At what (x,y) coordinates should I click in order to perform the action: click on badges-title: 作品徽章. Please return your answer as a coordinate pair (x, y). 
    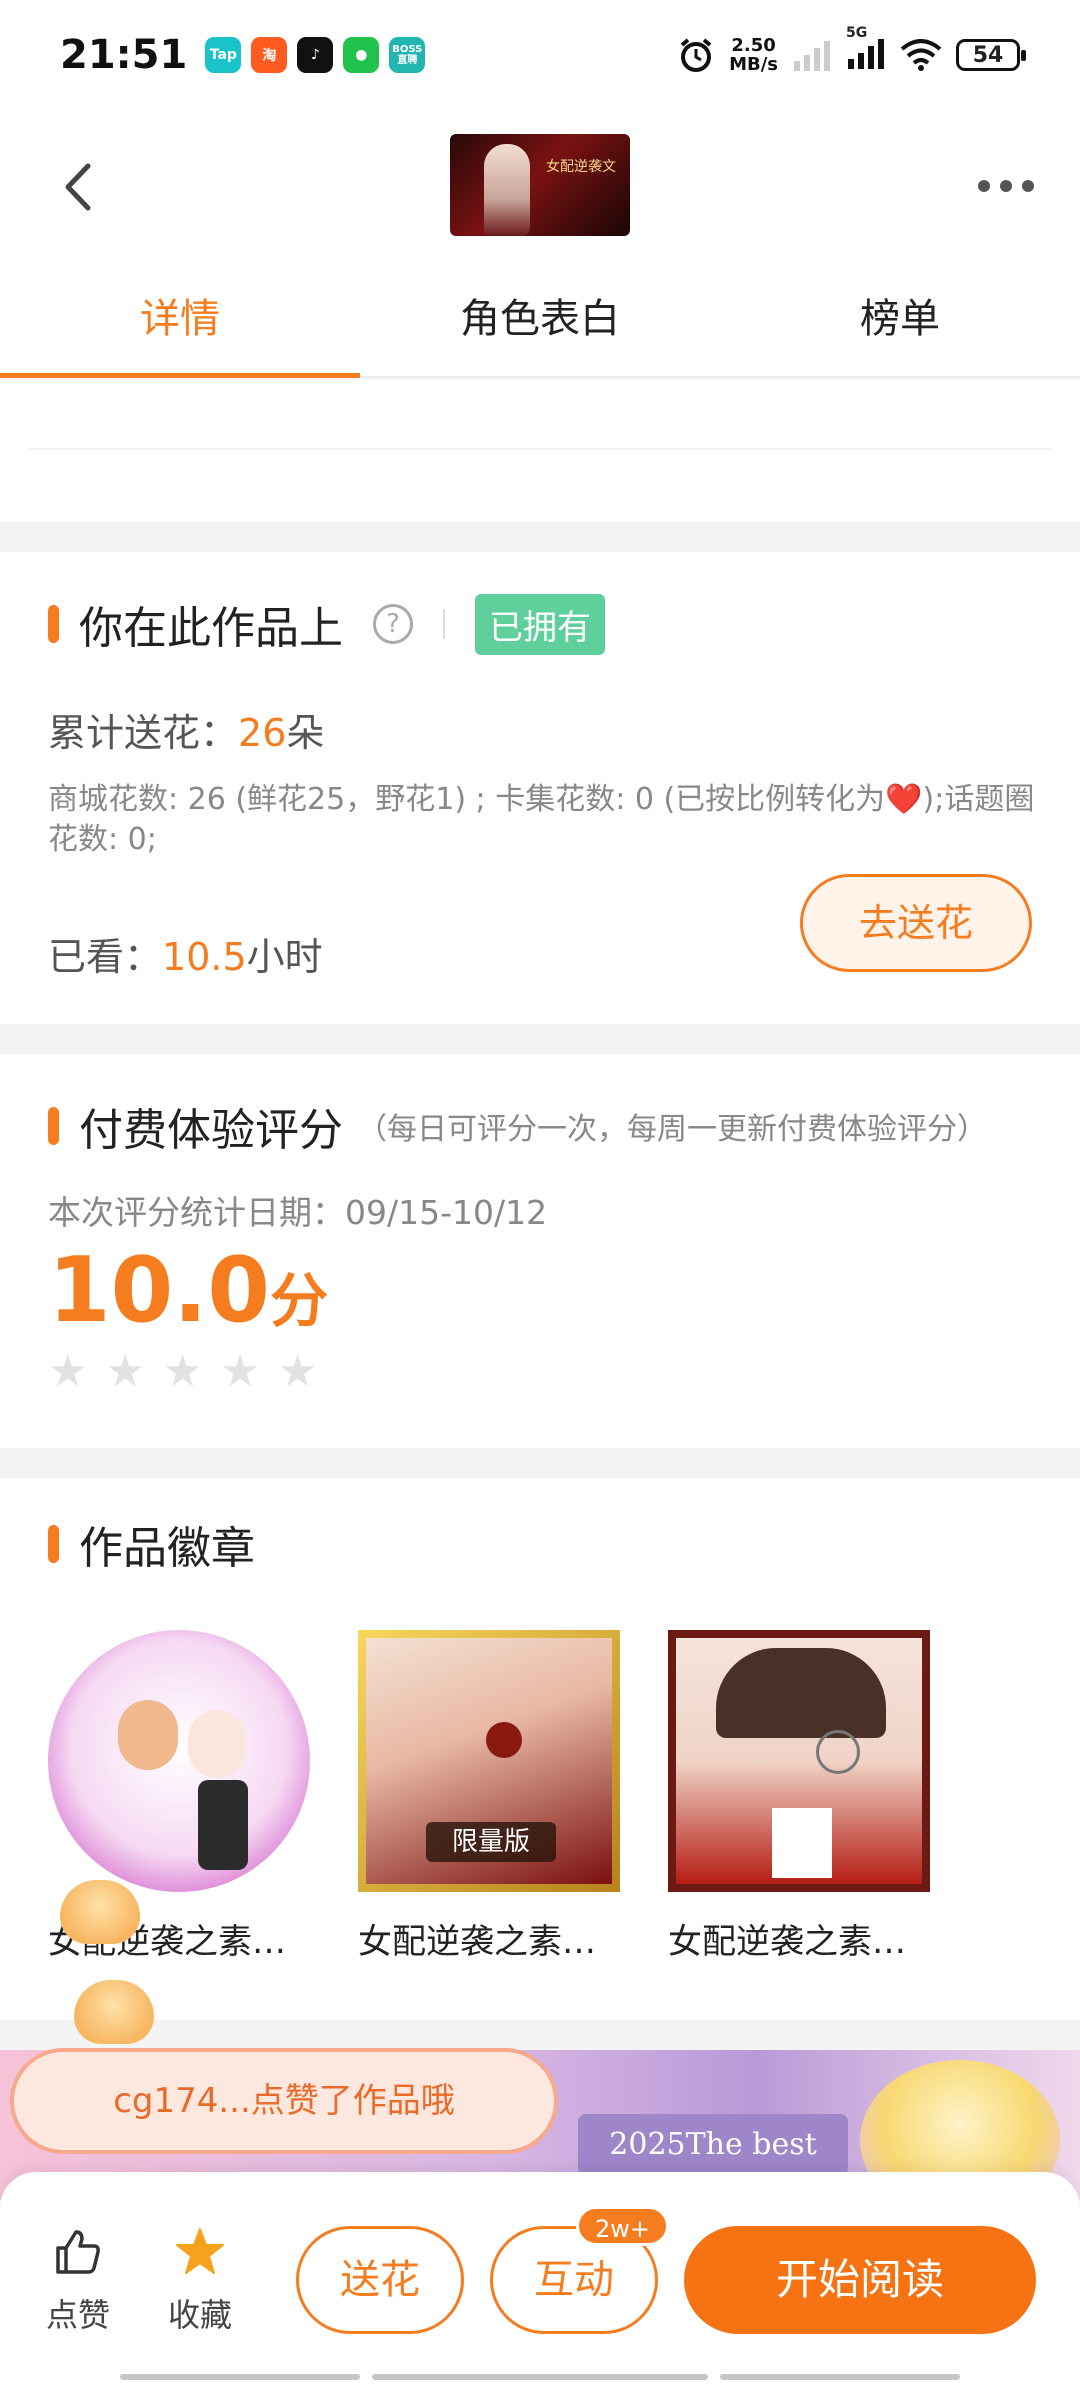
    Looking at the image, I should click on (167, 1548).